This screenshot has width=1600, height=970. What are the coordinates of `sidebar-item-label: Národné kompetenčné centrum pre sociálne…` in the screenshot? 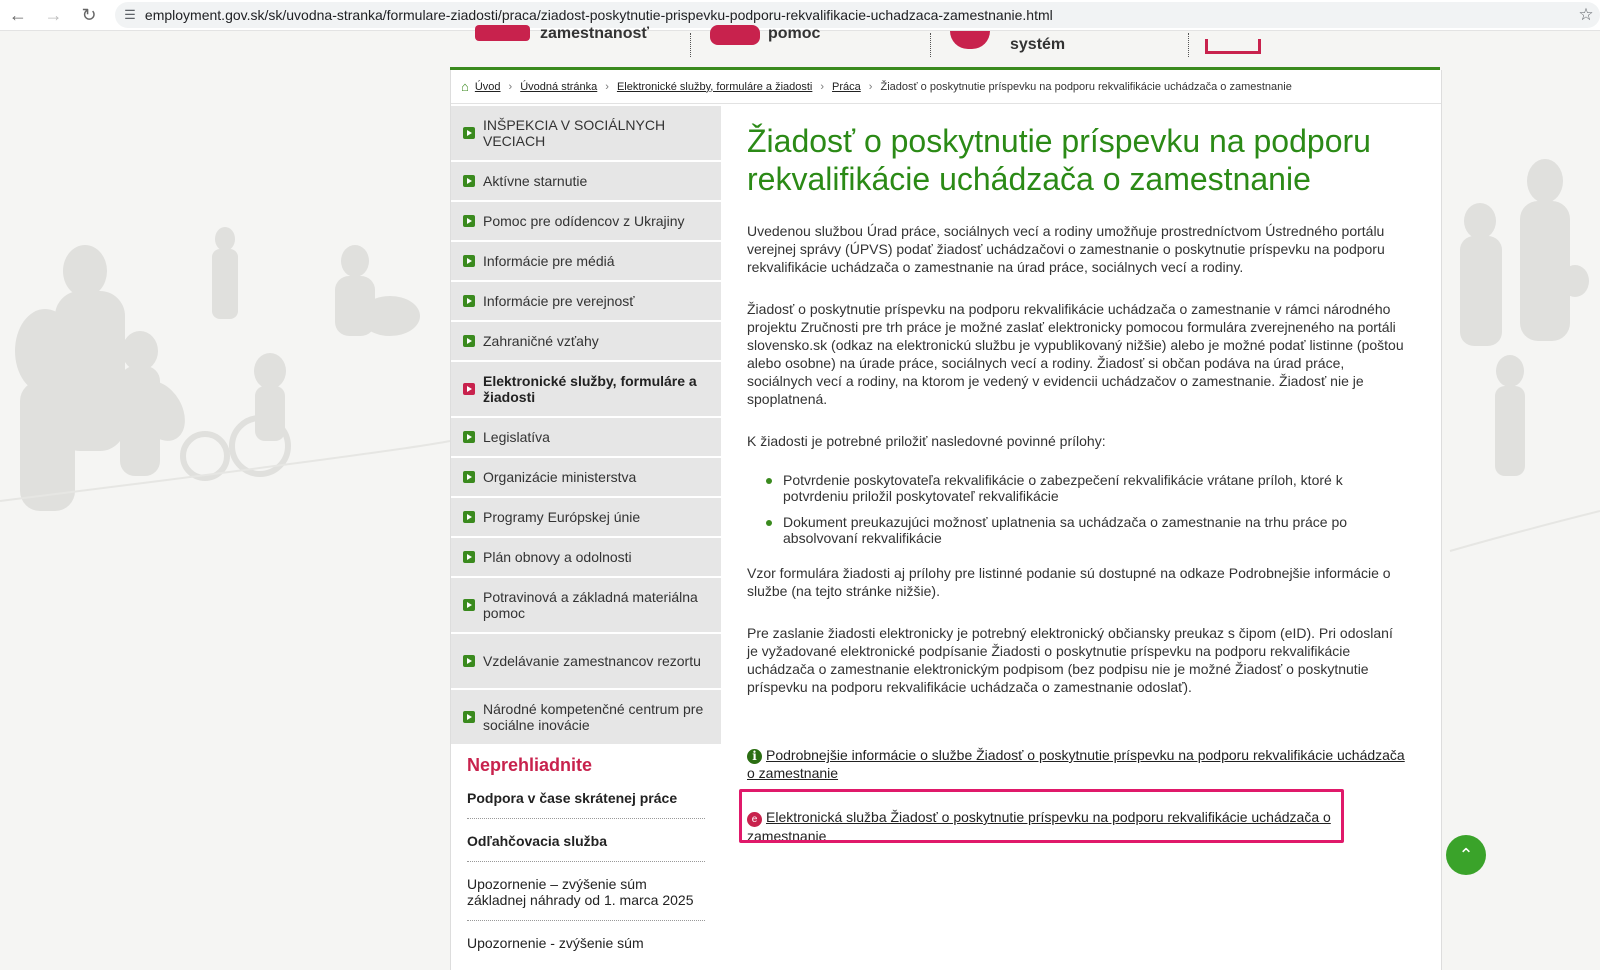 It's located at (593, 717).